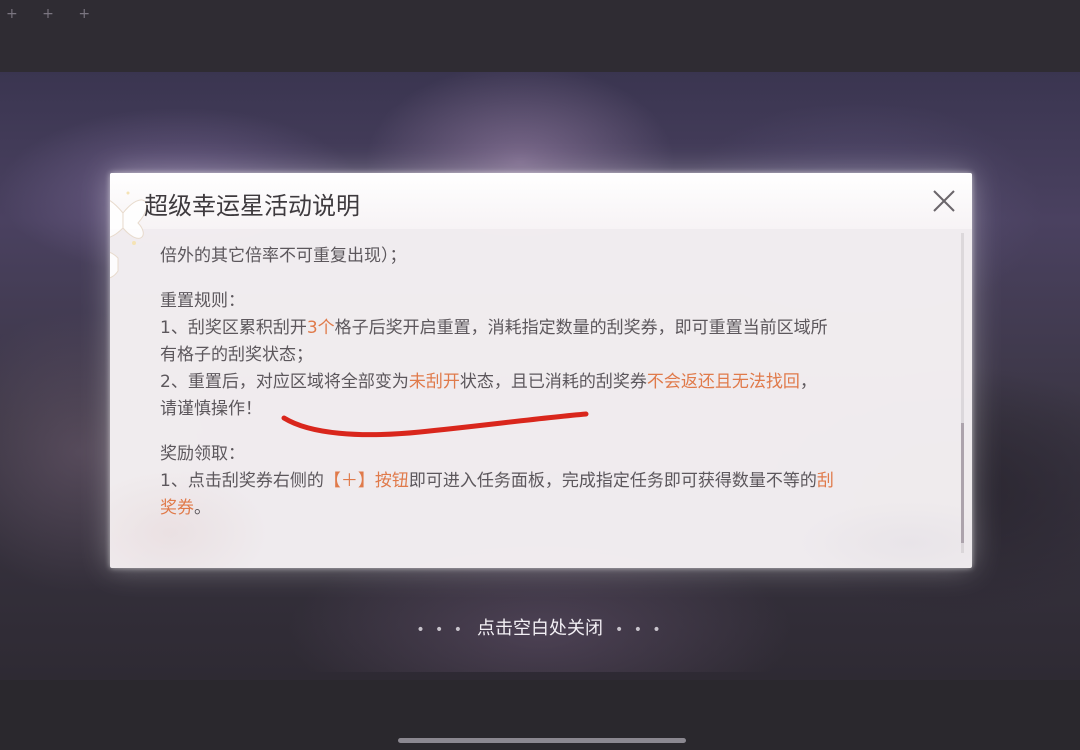  What do you see at coordinates (612, 481) in the screenshot?
I see `text-span: 即可进入任务面板，完成指定任务即可获得数量不等的` at bounding box center [612, 481].